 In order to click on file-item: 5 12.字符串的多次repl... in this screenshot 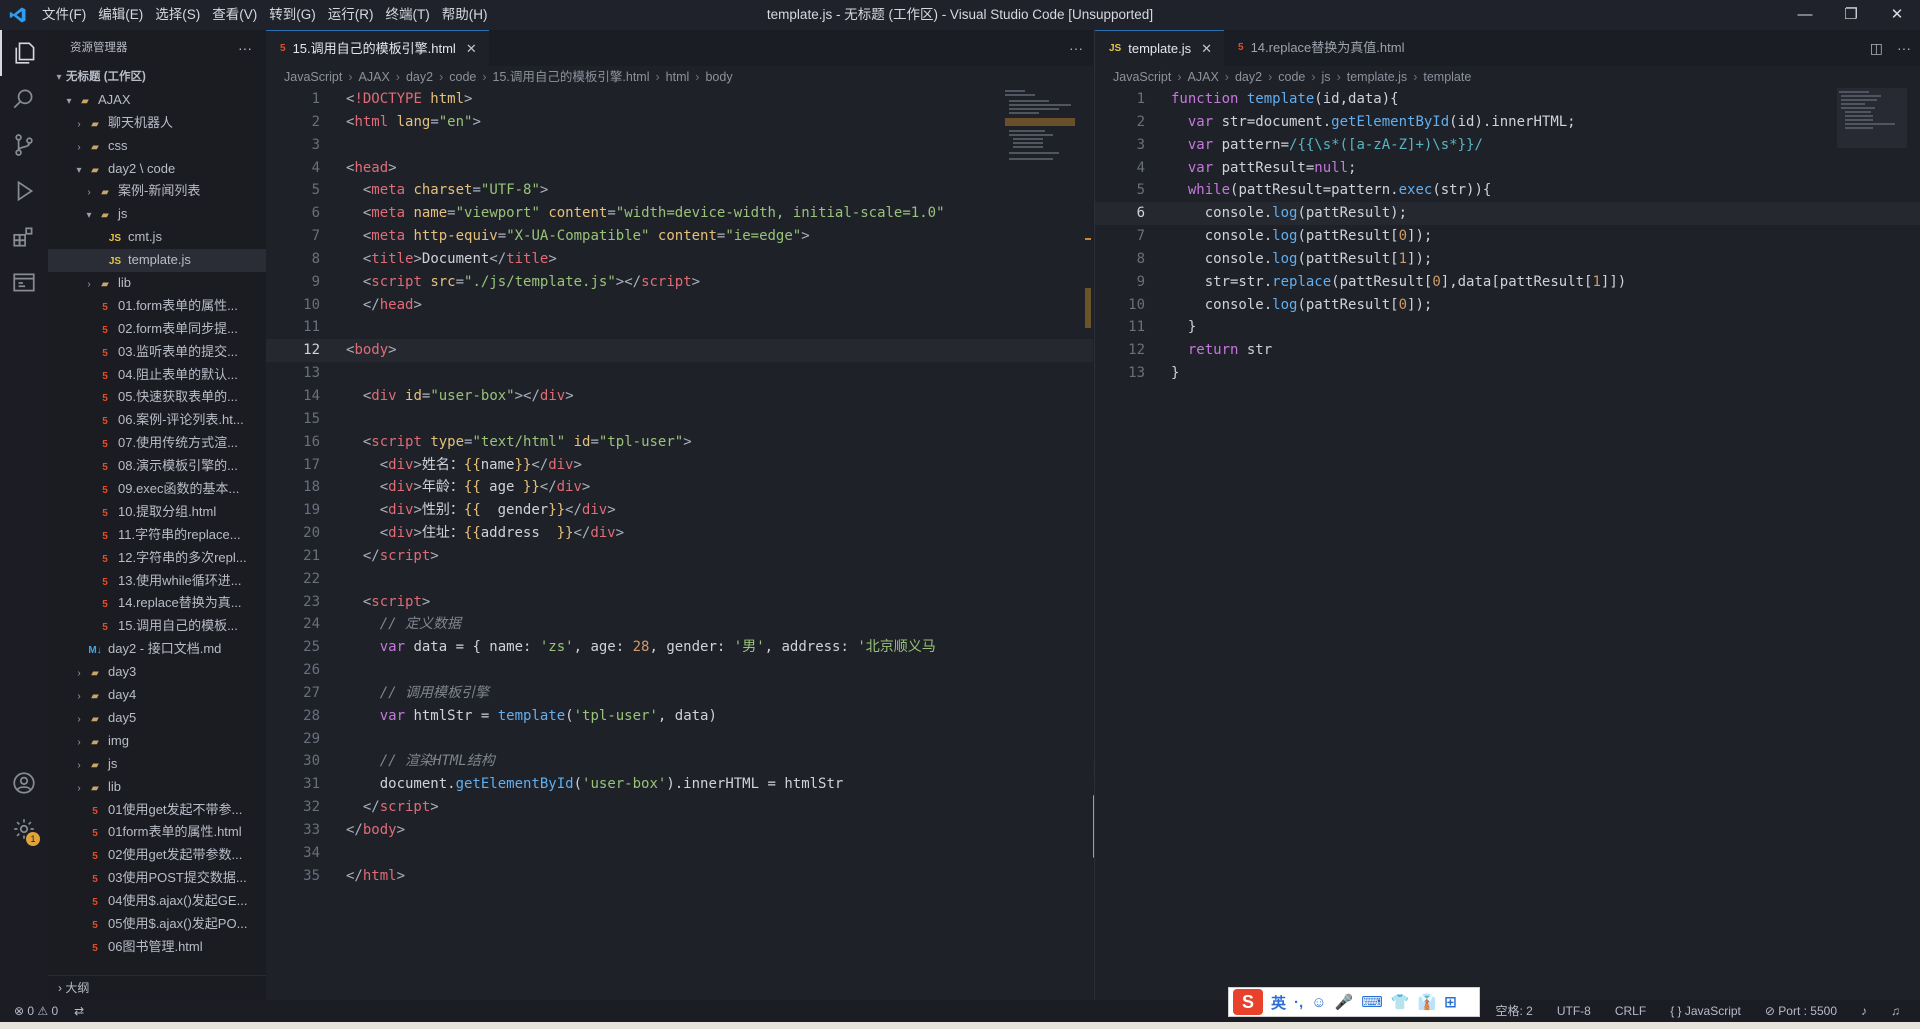, I will do `click(157, 558)`.